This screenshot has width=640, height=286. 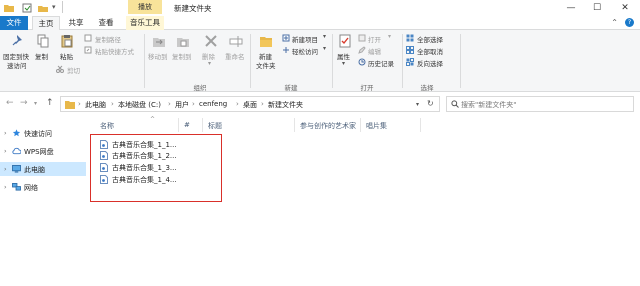 I want to click on nav-label: 此电脑, so click(x=34, y=170).